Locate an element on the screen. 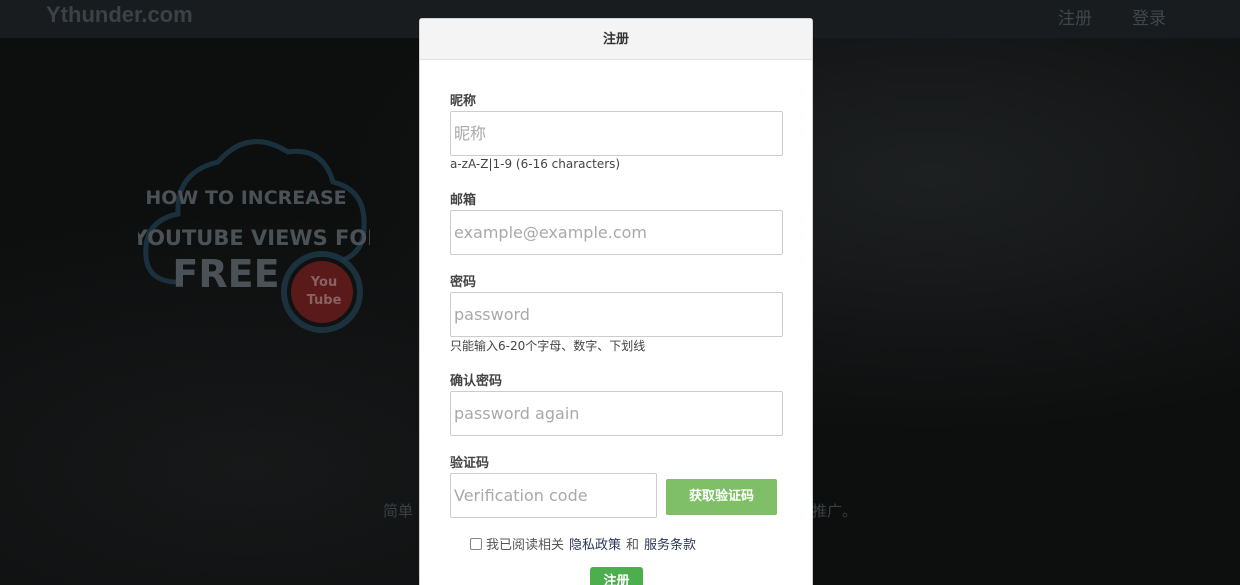 The height and width of the screenshot is (585, 1240). submit-register-button: 注册 is located at coordinates (616, 576).